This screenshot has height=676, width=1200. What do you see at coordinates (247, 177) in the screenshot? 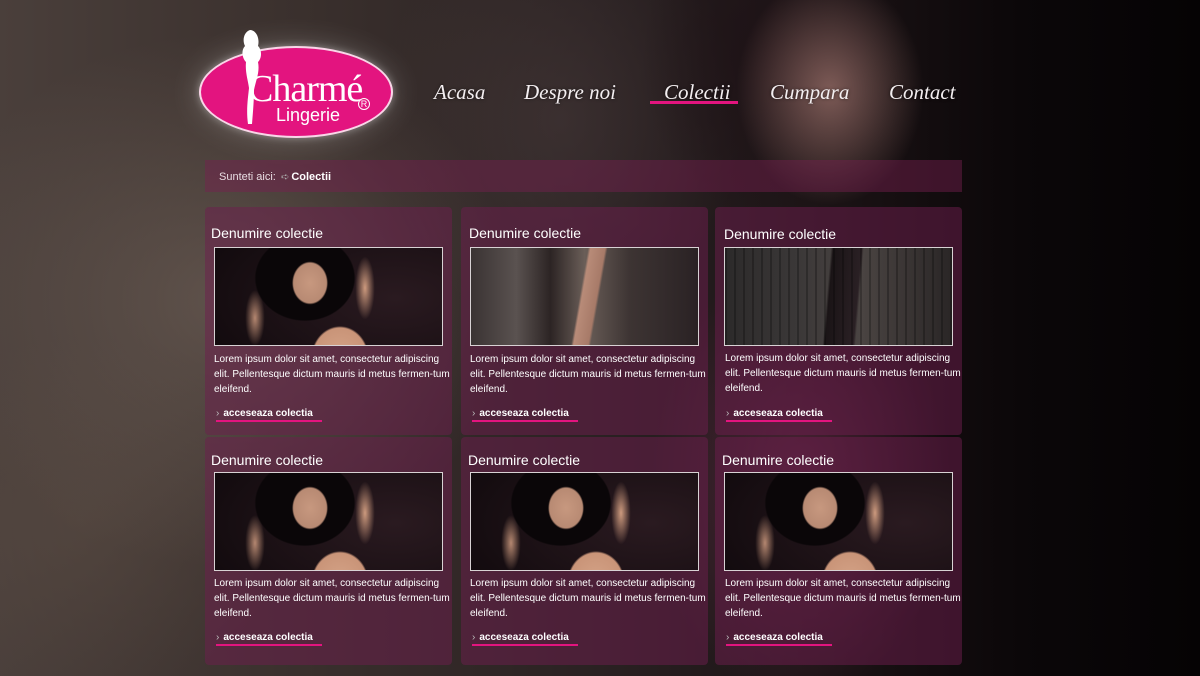
I see `breadcrumb-prefix: Sunteti aici:` at bounding box center [247, 177].